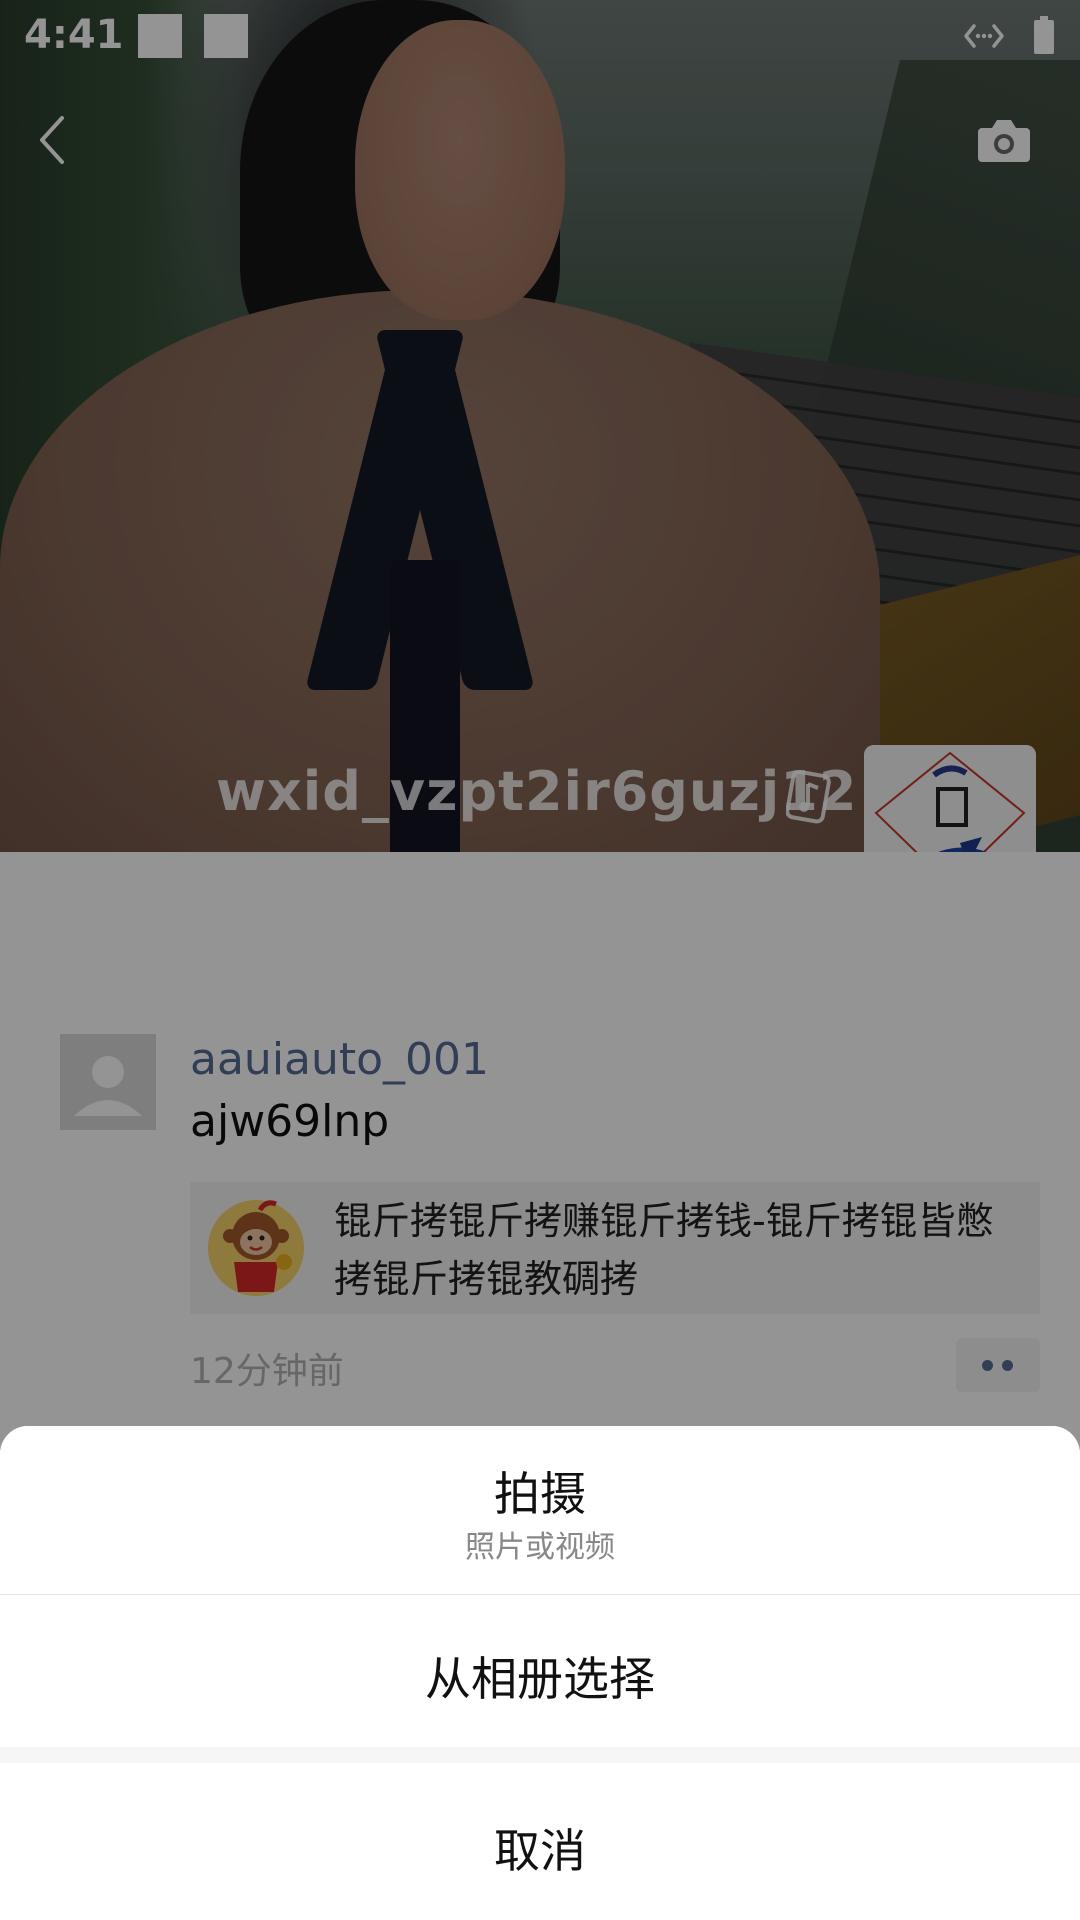 This screenshot has height=1920, width=1080. What do you see at coordinates (540, 1494) in the screenshot?
I see `shoot-option-label: 拍摄` at bounding box center [540, 1494].